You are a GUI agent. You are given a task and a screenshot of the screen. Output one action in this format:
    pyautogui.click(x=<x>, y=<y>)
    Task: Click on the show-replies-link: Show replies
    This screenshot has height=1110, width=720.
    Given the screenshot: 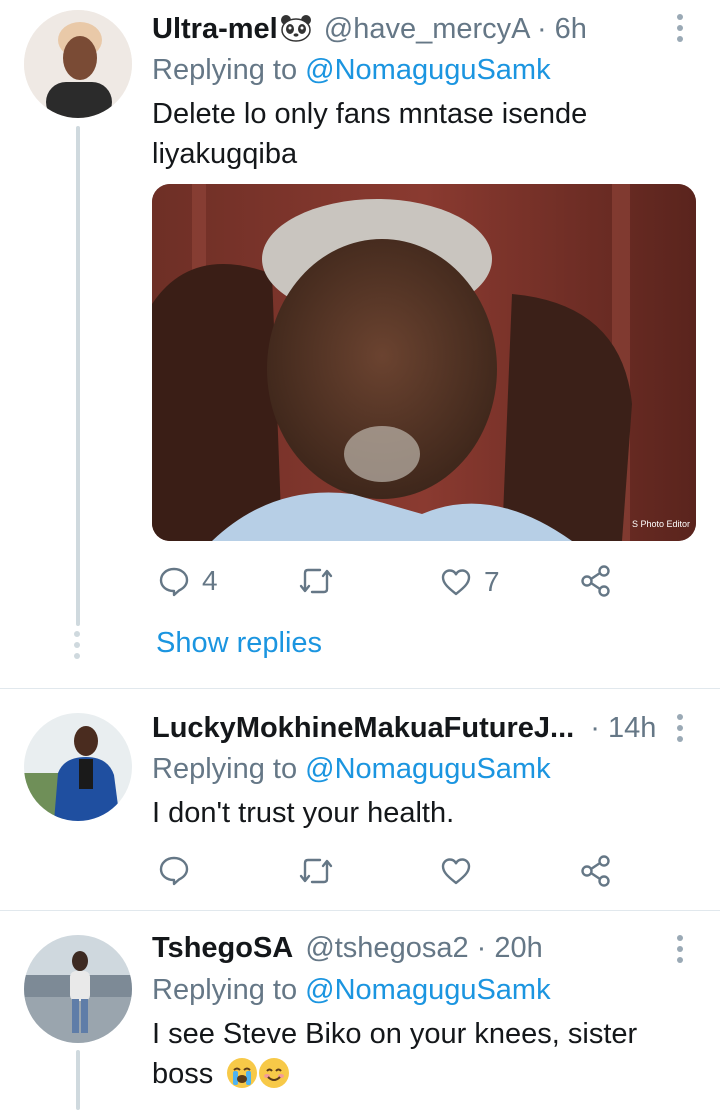 What is the action you would take?
    pyautogui.click(x=239, y=643)
    